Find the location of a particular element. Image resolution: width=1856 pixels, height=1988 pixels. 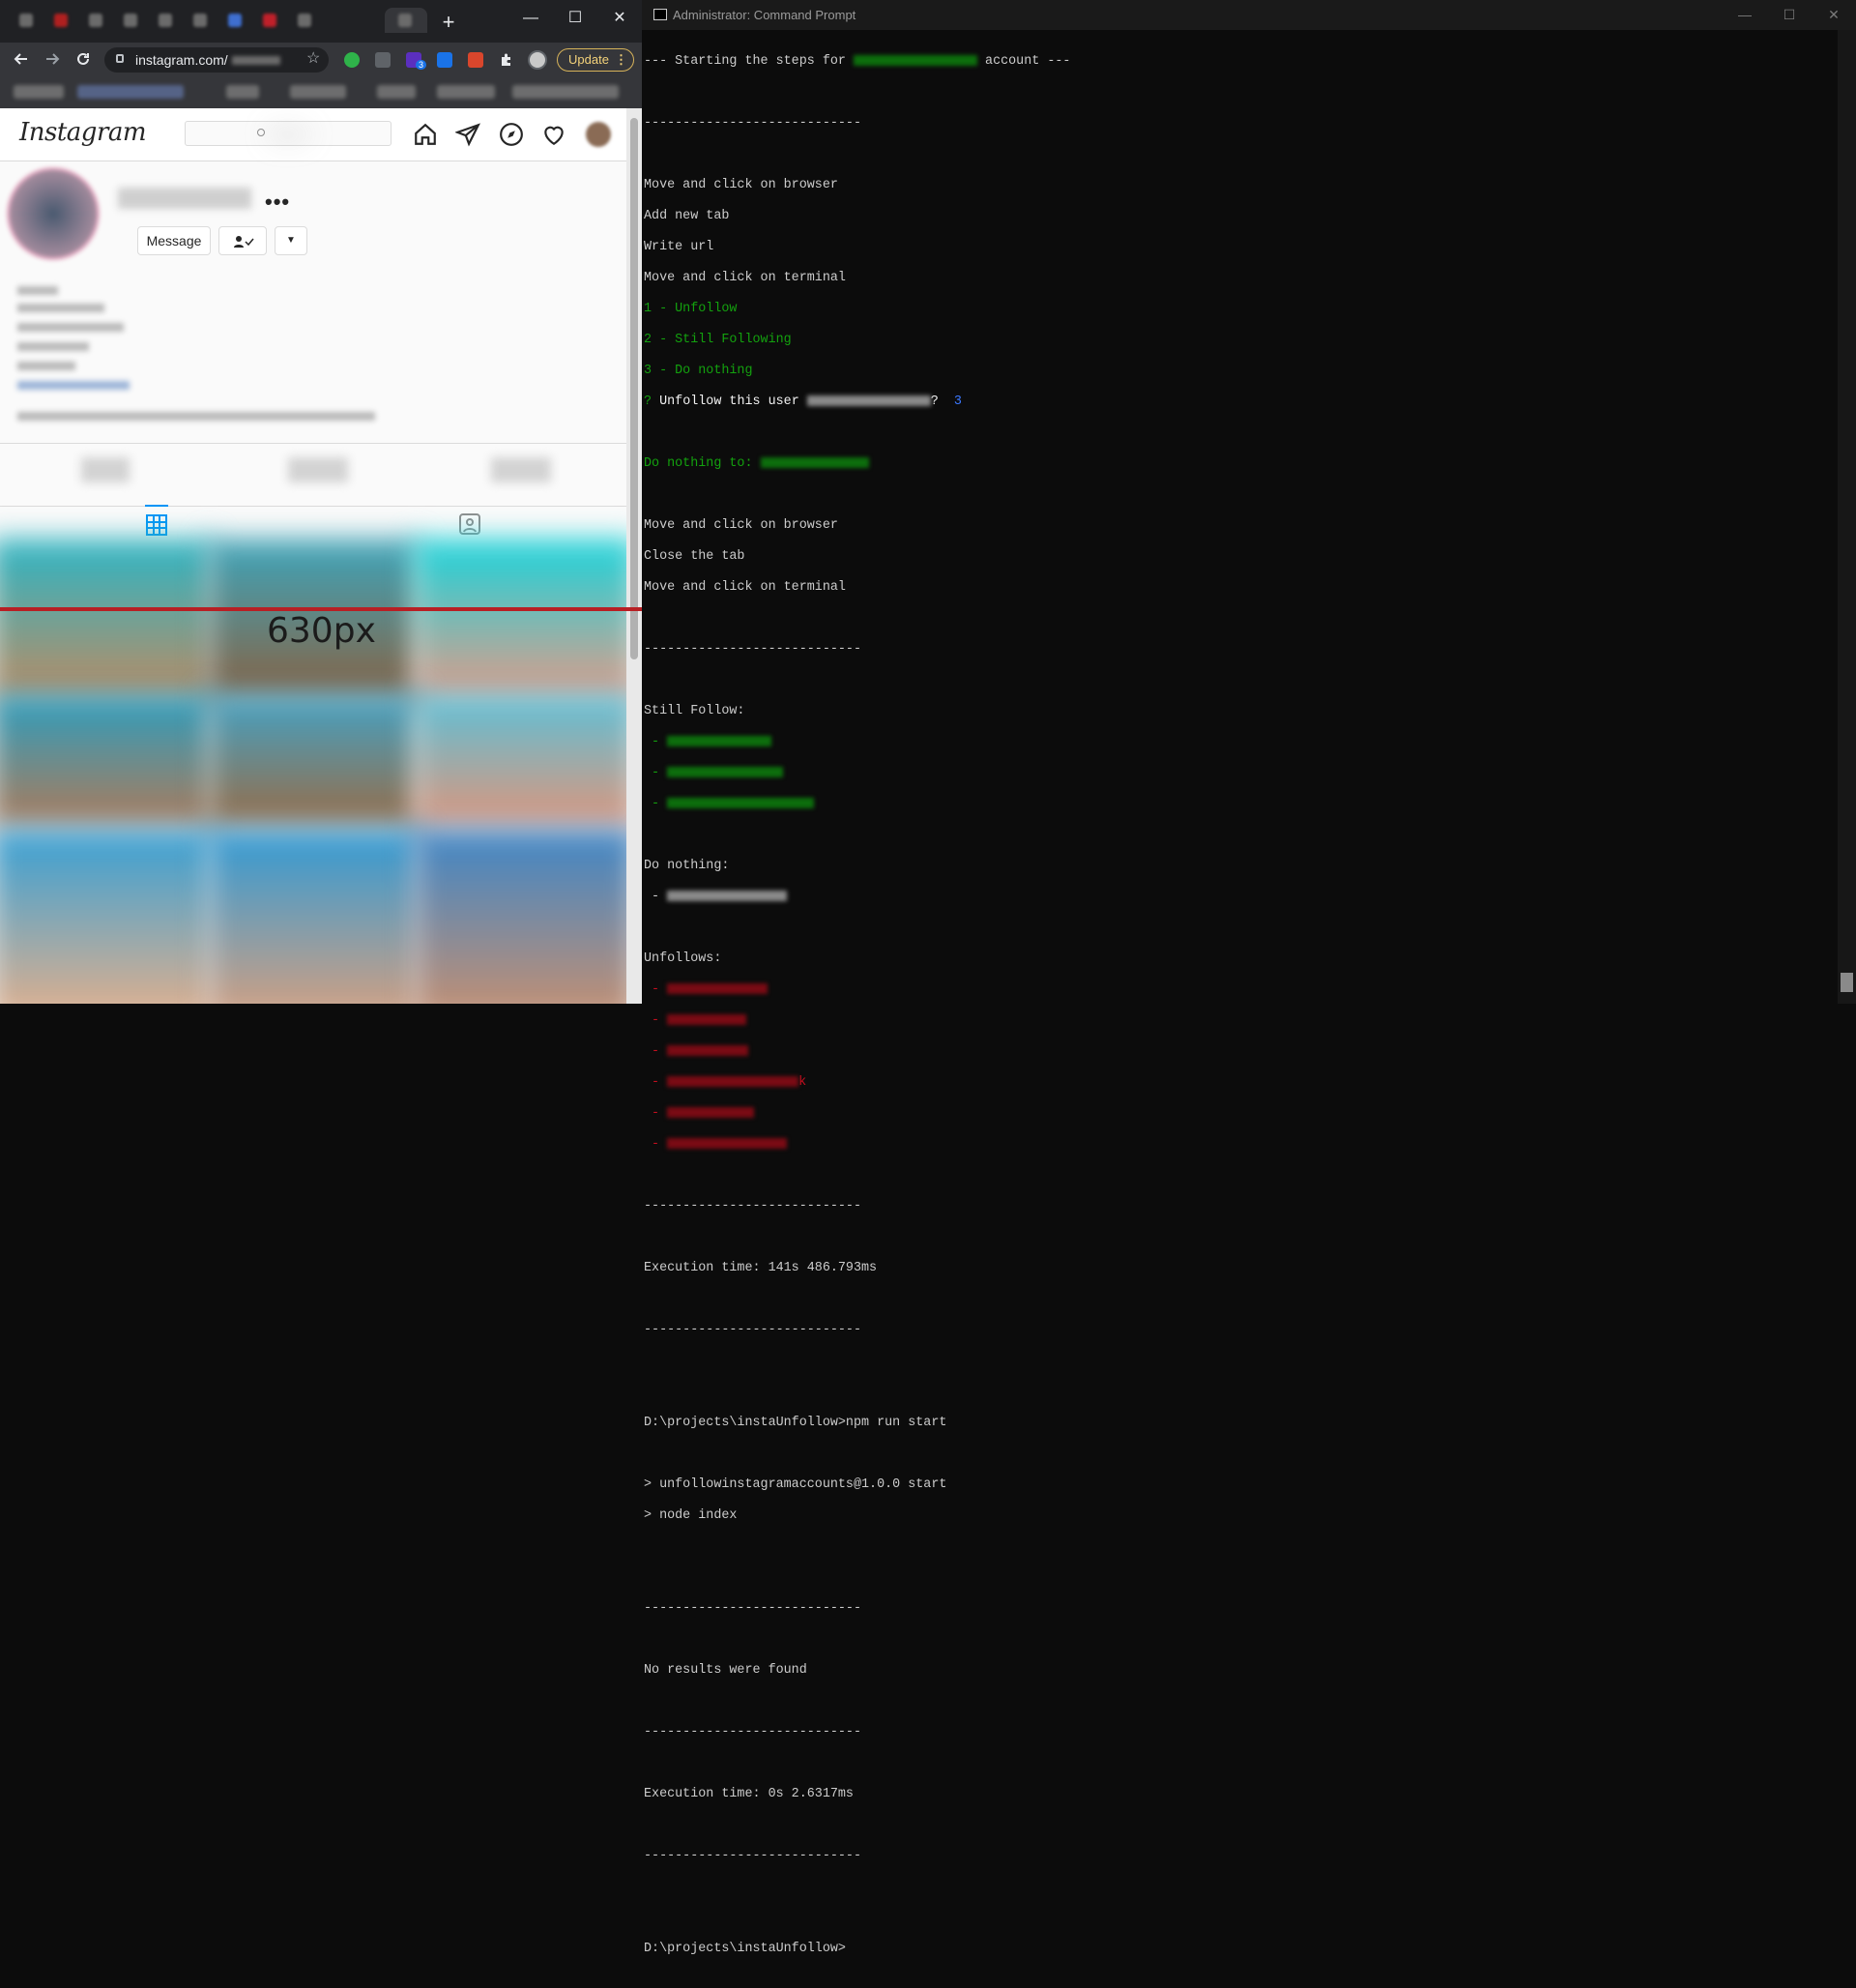

bio-link is located at coordinates (74, 385).